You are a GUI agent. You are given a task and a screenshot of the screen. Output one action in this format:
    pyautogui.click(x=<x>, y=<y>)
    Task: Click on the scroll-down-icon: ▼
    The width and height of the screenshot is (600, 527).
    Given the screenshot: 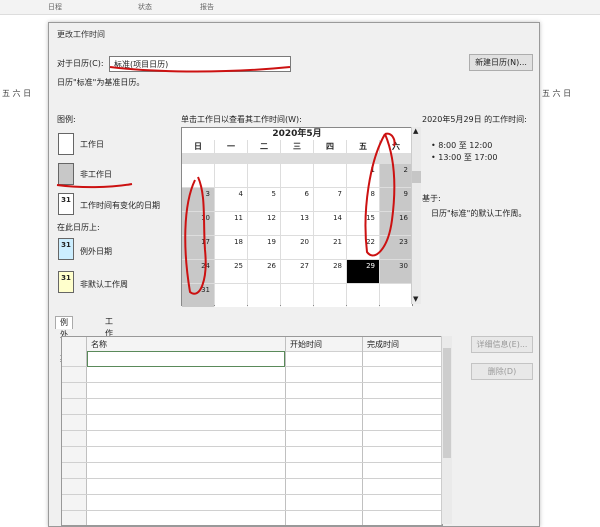 What is the action you would take?
    pyautogui.click(x=415, y=299)
    